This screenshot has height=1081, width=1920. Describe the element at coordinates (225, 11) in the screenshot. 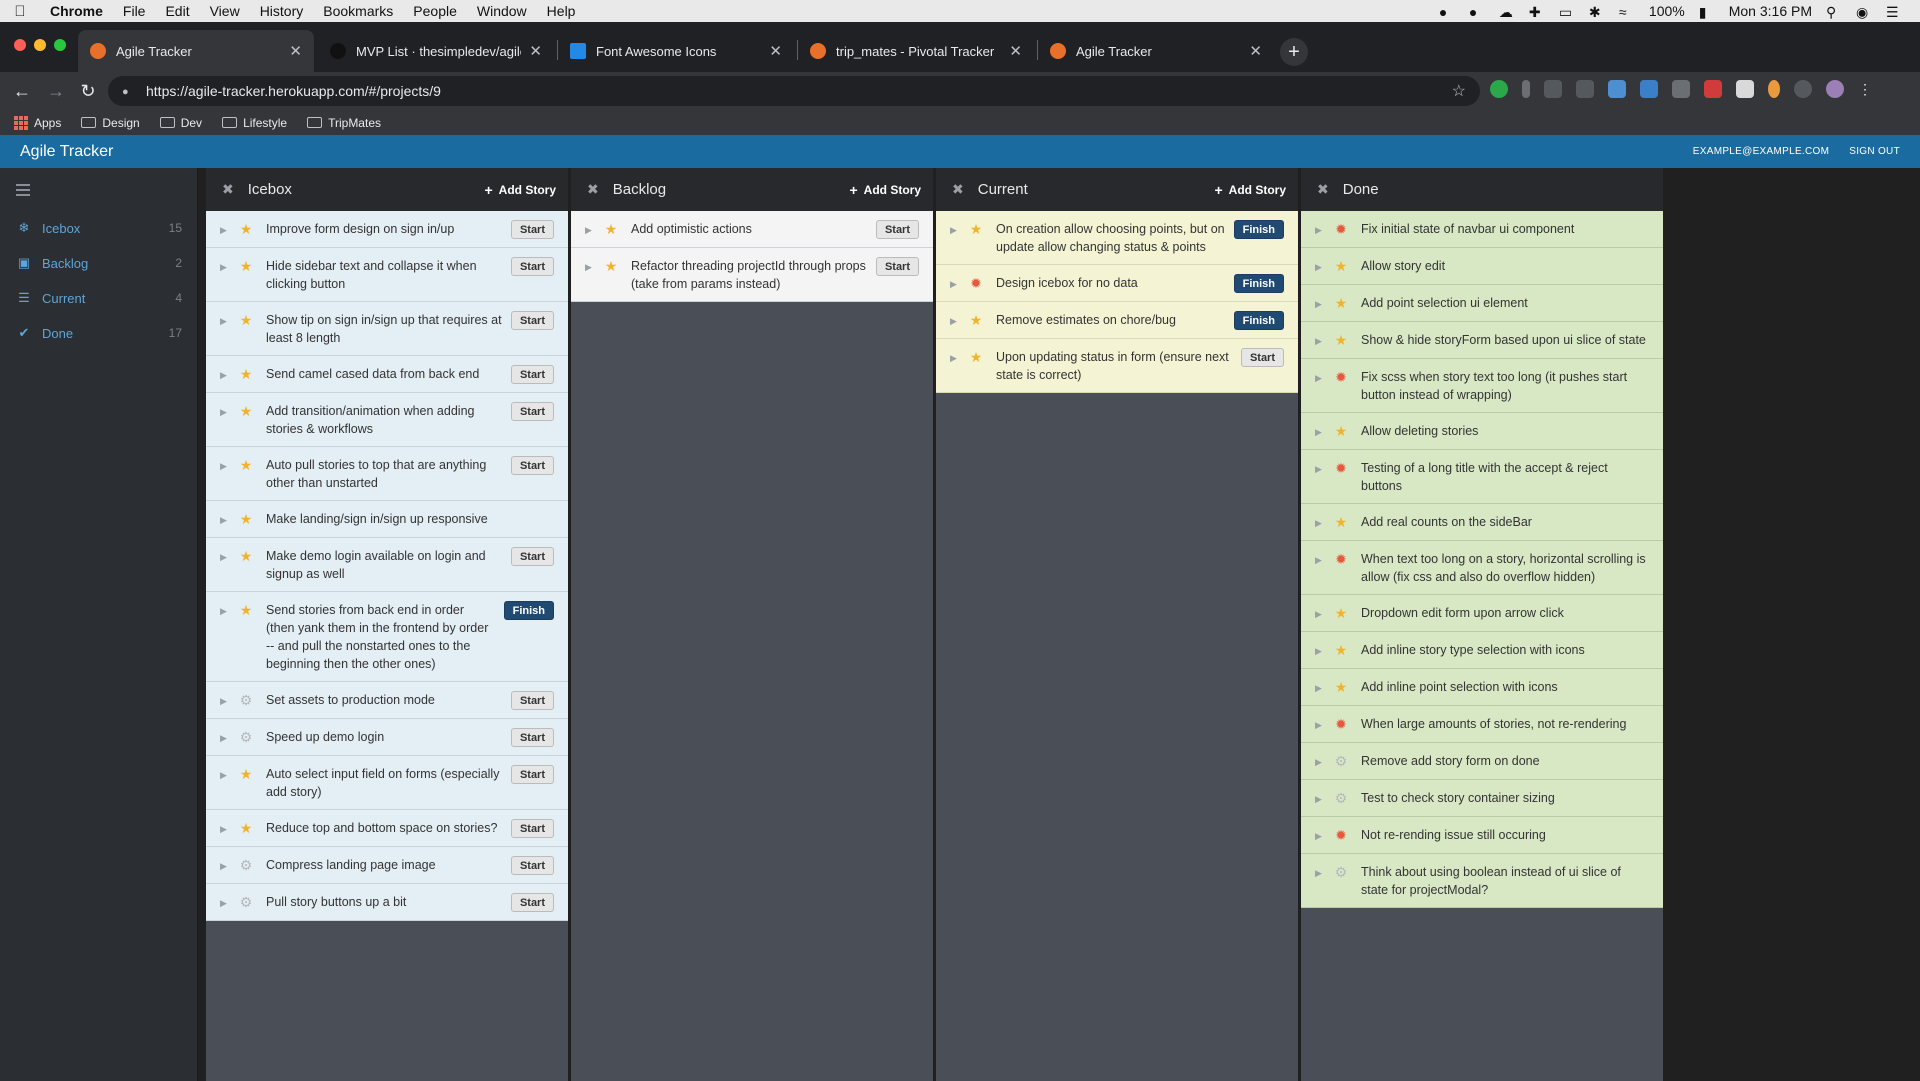

I see `menu-view: View` at that location.